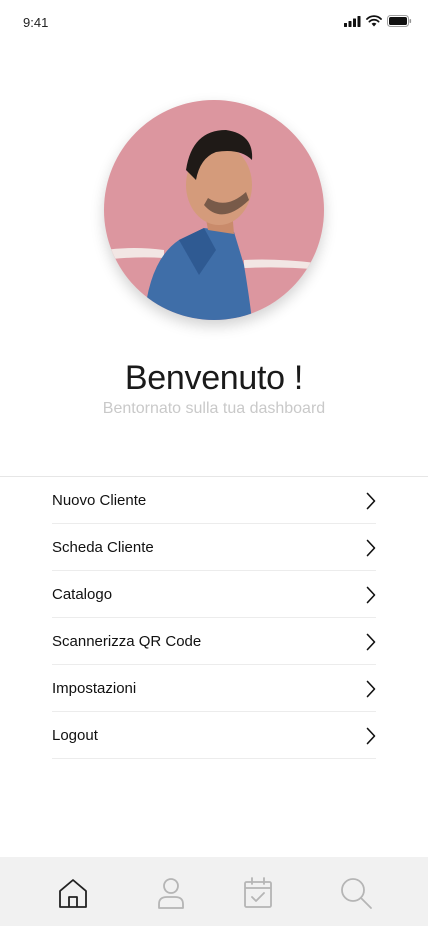  I want to click on tab-profile, so click(171, 893).